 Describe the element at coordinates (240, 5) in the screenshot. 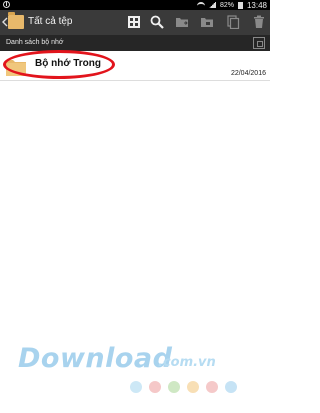

I see `battery-icon` at that location.